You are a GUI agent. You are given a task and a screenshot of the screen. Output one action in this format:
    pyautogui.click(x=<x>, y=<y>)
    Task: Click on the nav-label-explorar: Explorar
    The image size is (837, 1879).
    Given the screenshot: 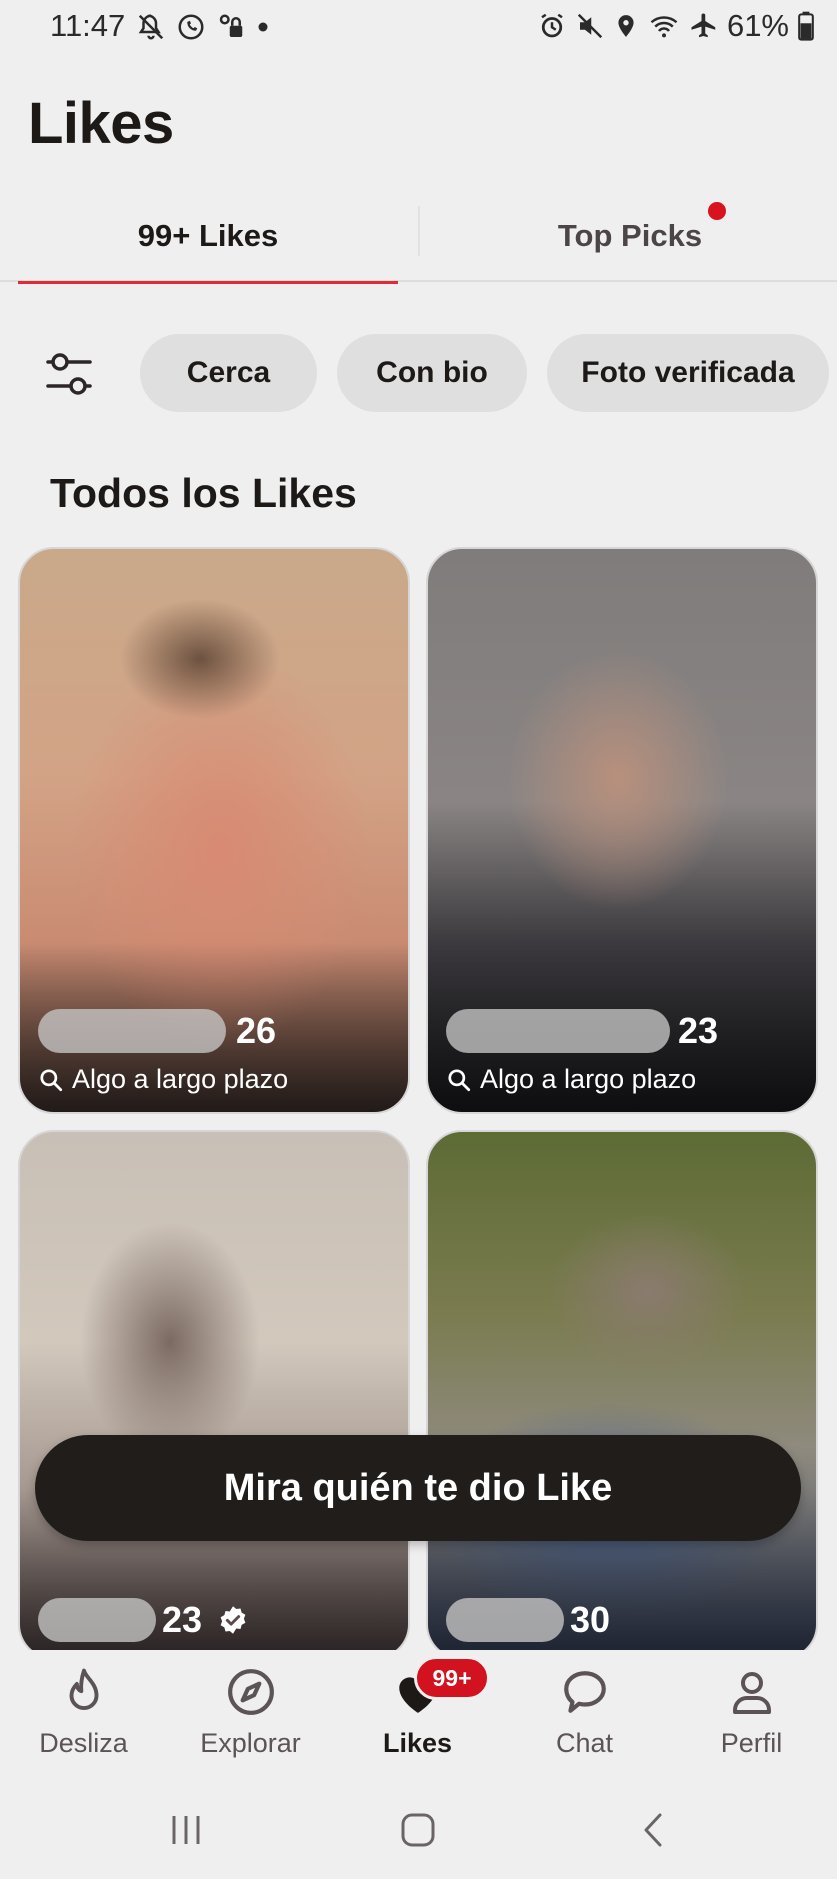 What is the action you would take?
    pyautogui.click(x=250, y=1743)
    